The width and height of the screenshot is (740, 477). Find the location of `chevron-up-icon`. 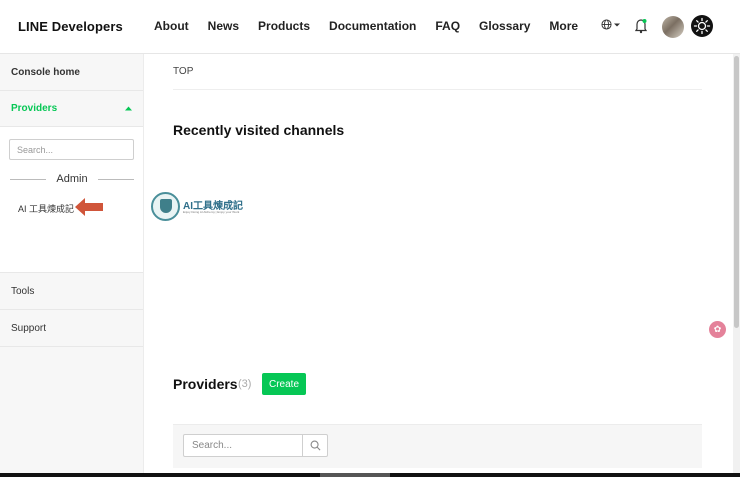

chevron-up-icon is located at coordinates (128, 108).